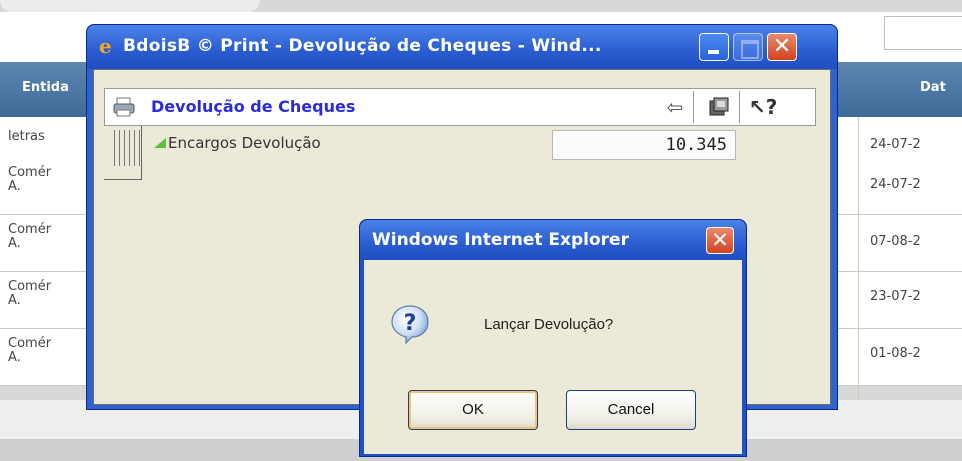  I want to click on ie-logo-icon: e, so click(105, 46).